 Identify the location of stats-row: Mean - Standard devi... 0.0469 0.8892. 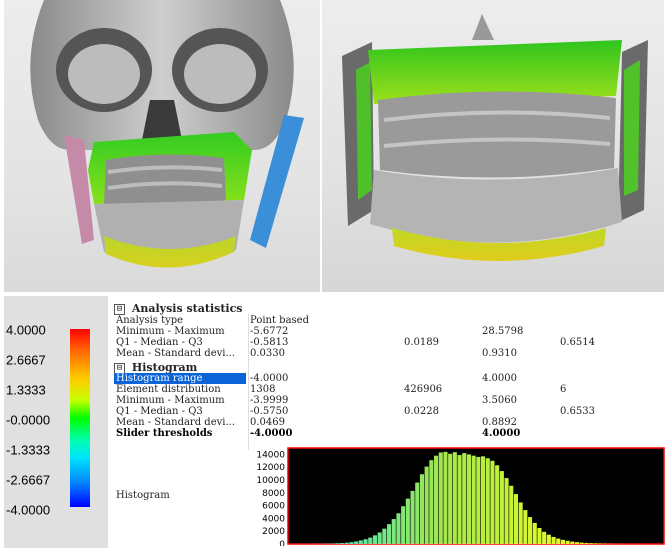
(389, 422).